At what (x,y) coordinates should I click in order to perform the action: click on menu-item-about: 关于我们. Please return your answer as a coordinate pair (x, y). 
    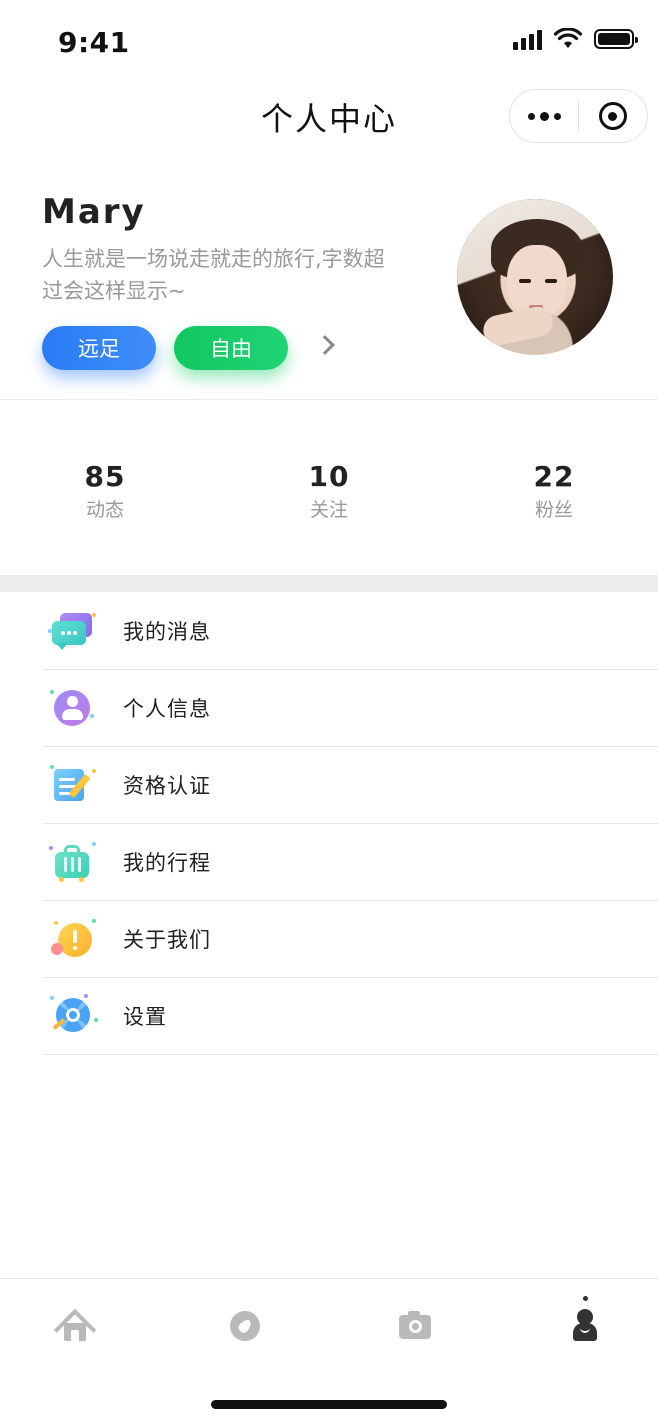
    Looking at the image, I should click on (350, 939).